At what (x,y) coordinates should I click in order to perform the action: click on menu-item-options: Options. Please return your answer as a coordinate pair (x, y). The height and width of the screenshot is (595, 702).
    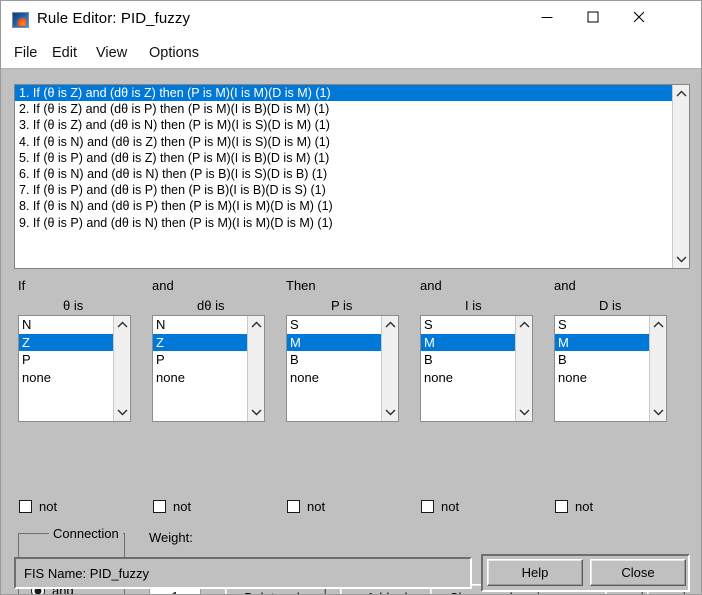
    Looking at the image, I should click on (174, 53).